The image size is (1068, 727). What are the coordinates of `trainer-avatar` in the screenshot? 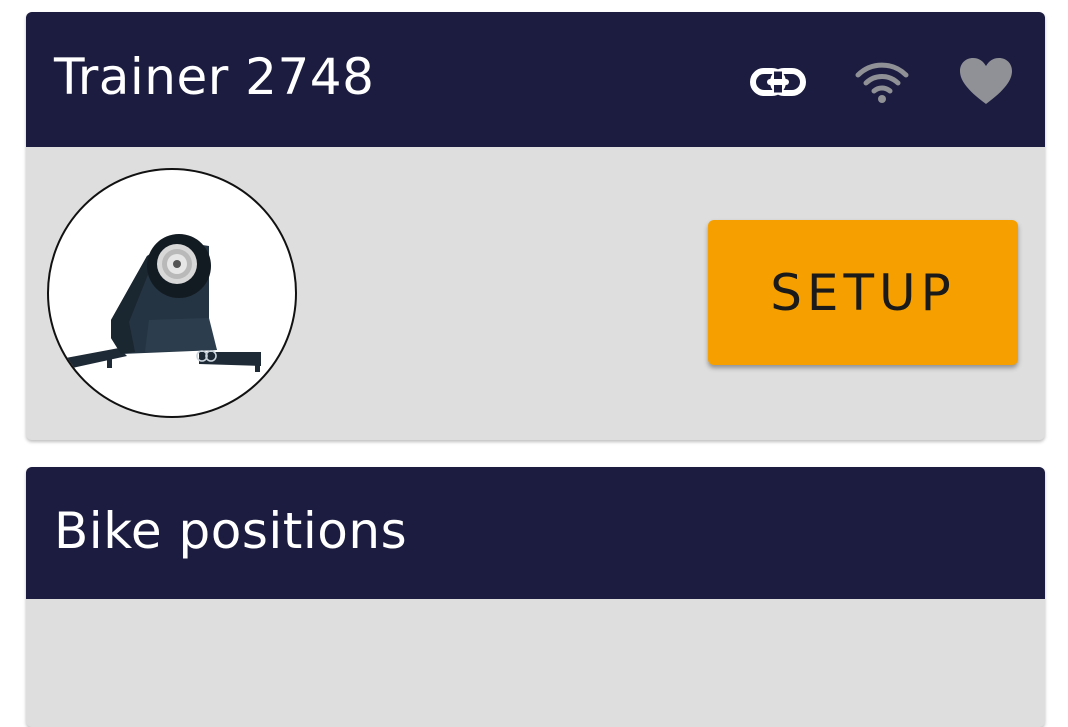 It's located at (172, 293).